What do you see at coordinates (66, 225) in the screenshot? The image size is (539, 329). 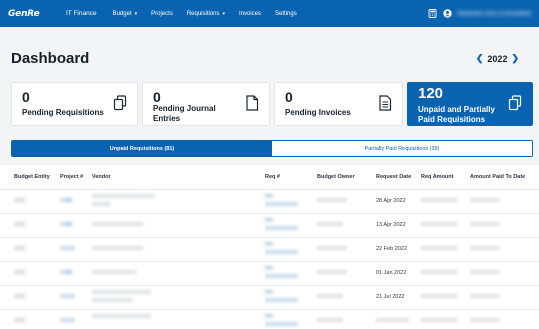 I see `cell-project: 2289` at bounding box center [66, 225].